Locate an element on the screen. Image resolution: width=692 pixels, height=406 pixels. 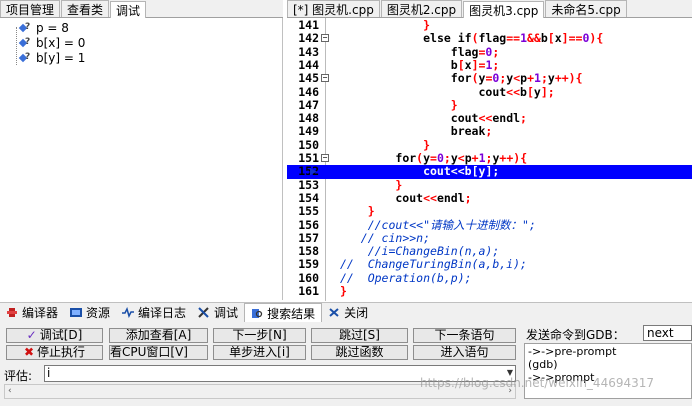
code-line: 155 } is located at coordinates (489, 211).